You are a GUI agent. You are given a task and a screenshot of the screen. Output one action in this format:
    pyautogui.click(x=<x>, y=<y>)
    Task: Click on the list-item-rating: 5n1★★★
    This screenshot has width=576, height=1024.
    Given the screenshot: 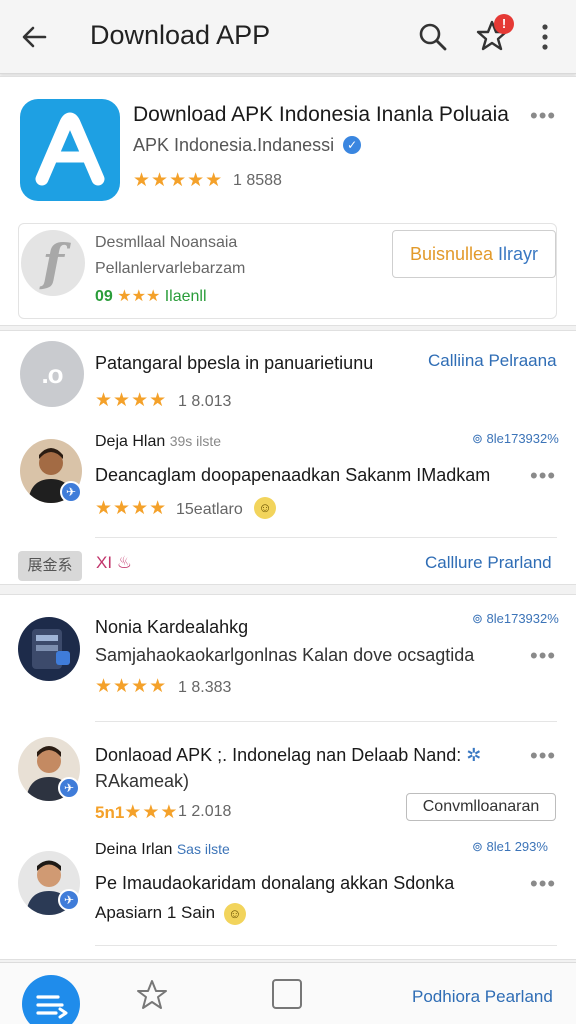 What is the action you would take?
    pyautogui.click(x=137, y=812)
    